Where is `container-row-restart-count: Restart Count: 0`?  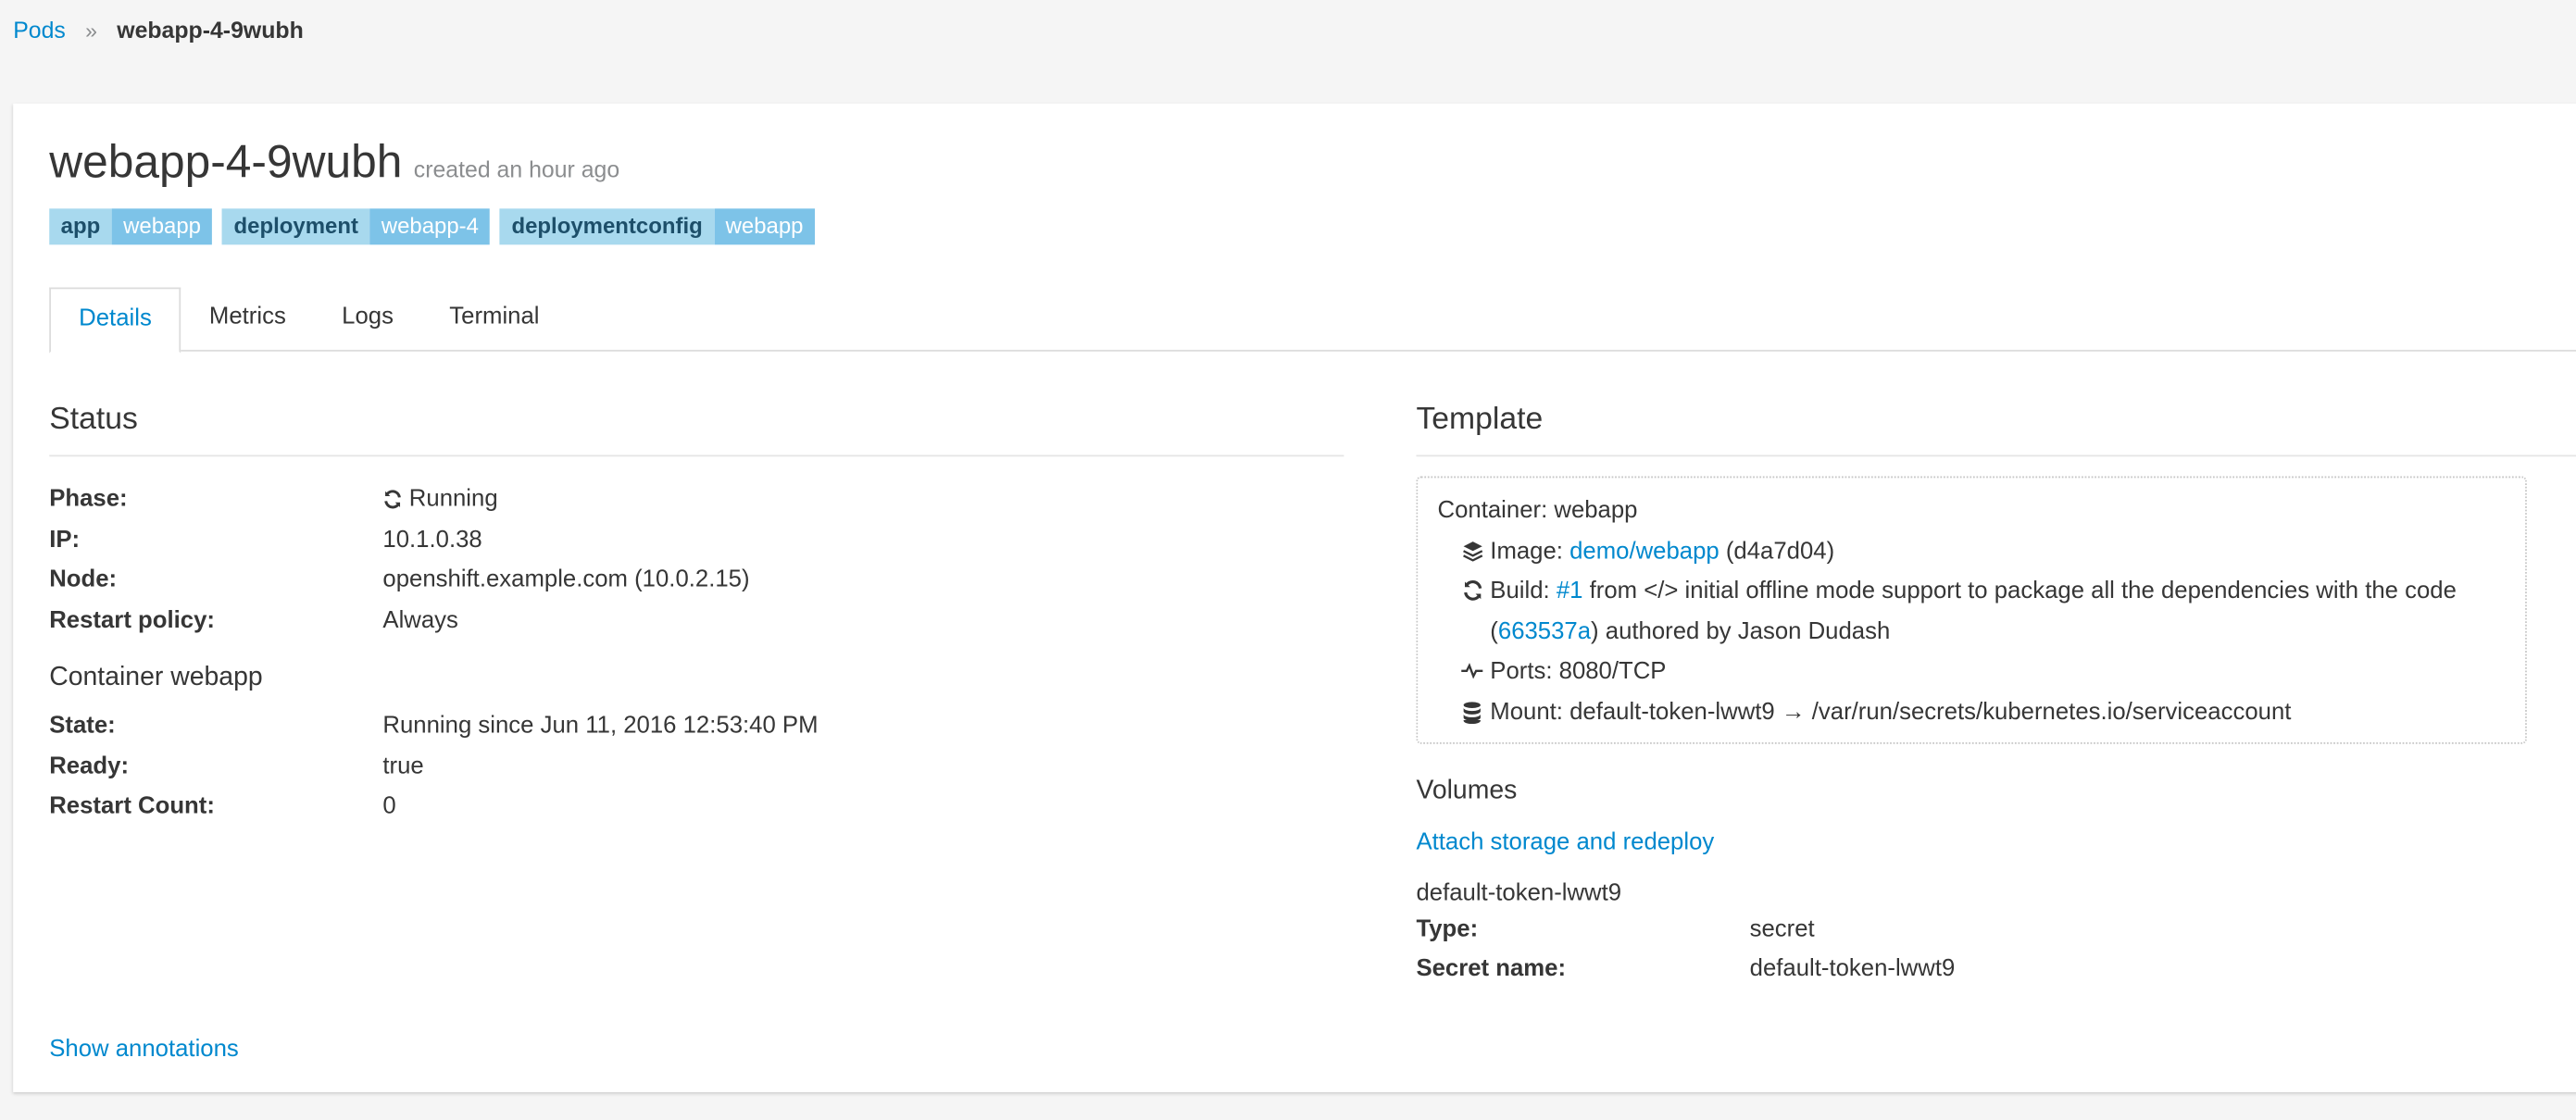
container-row-restart-count: Restart Count: 0 is located at coordinates (696, 807).